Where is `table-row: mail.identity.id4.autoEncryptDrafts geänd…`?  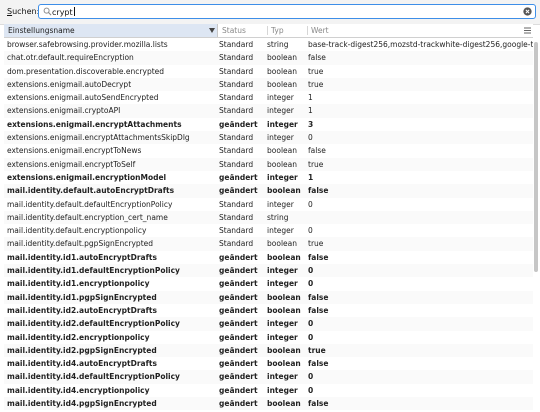 table-row: mail.identity.id4.autoEncryptDrafts geänd… is located at coordinates (268, 363).